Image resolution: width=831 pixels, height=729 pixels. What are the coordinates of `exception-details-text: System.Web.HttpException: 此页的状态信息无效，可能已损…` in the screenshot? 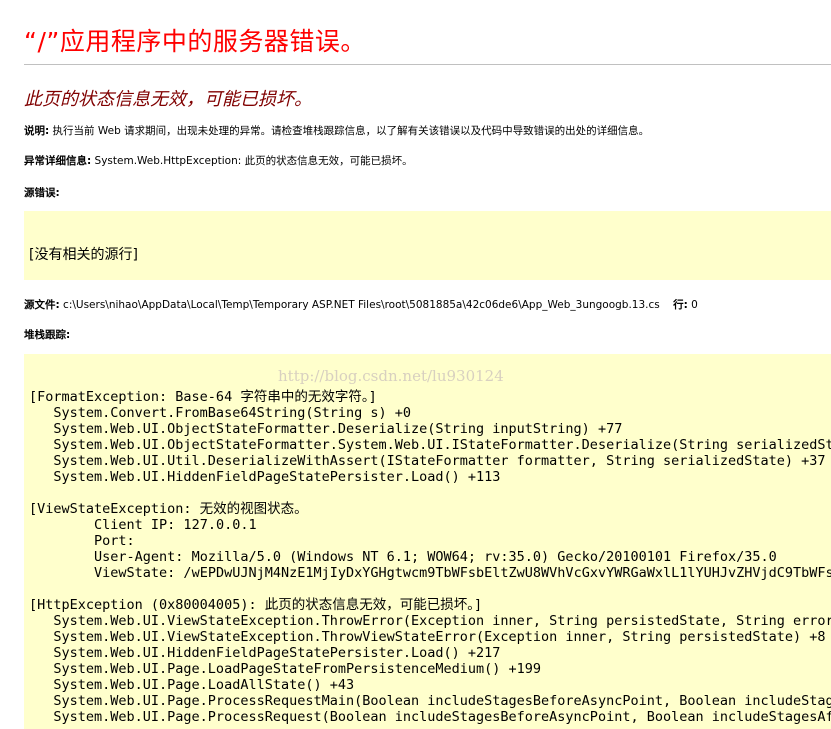 It's located at (252, 161).